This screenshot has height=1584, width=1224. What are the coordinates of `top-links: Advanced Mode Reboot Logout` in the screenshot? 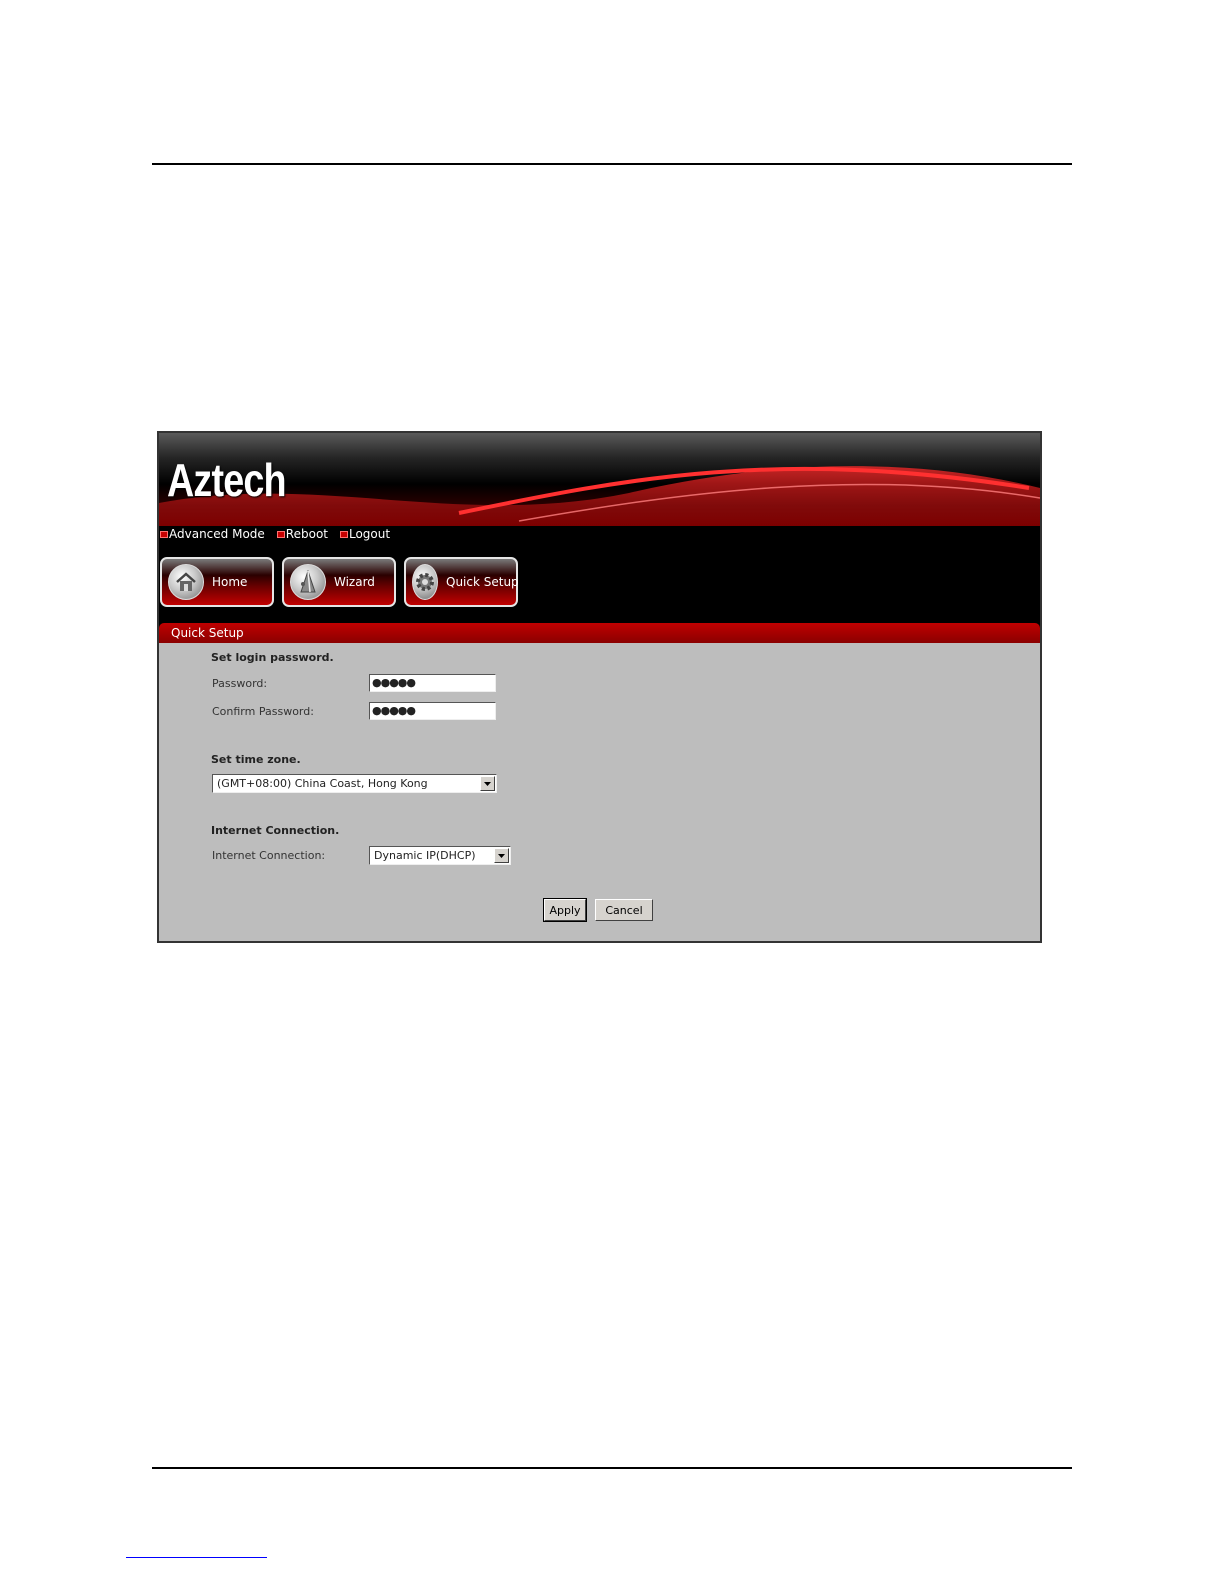 It's located at (599, 534).